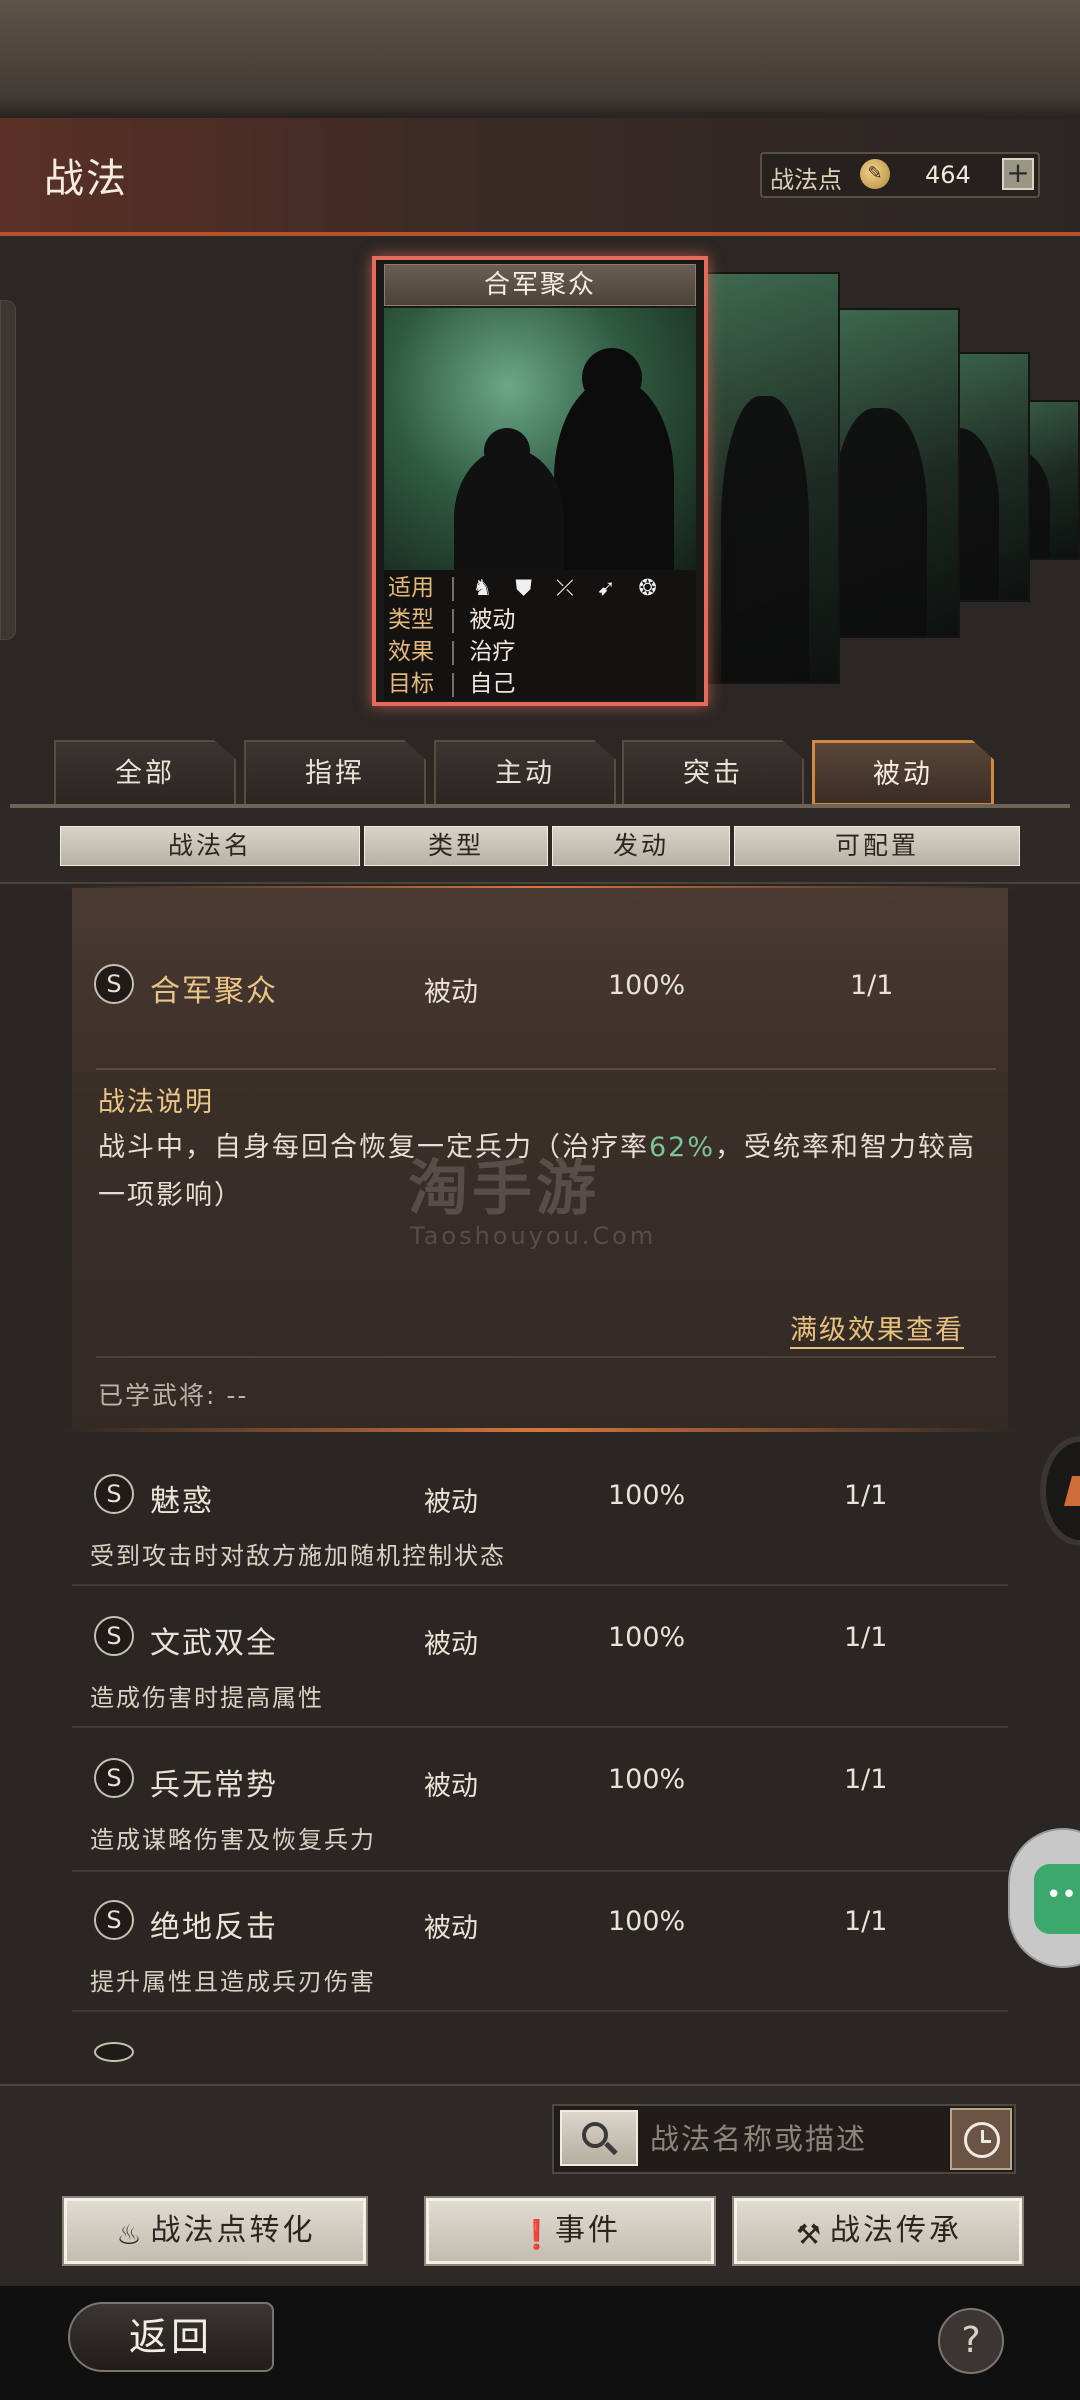  I want to click on max-level-effect-link: 满级效果查看, so click(877, 1328).